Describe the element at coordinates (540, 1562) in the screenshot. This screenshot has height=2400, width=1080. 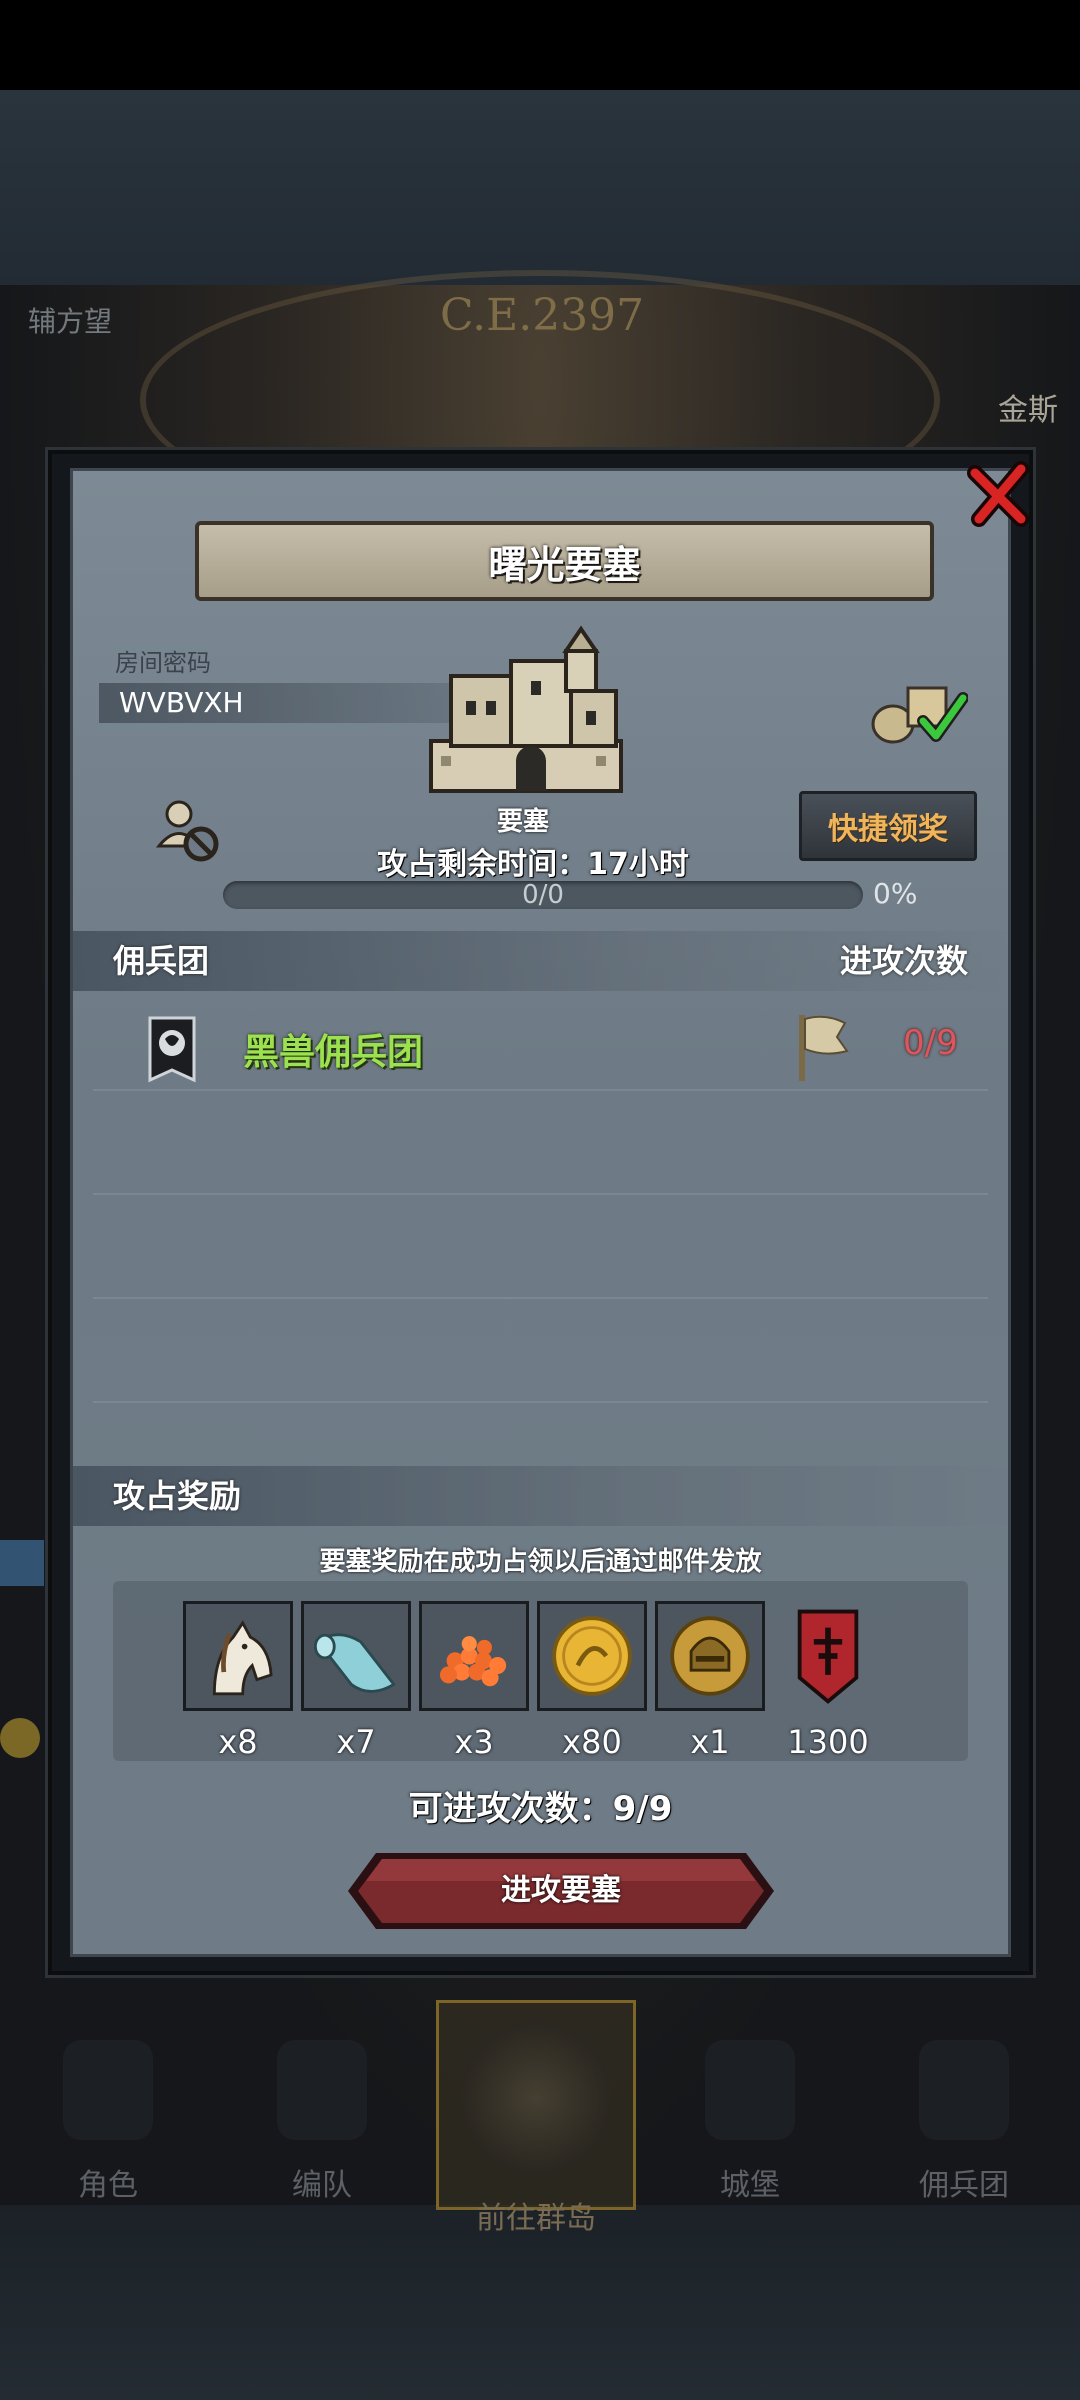
I see `reward-note: 要塞奖励在成功占领以后通过邮件发放` at that location.